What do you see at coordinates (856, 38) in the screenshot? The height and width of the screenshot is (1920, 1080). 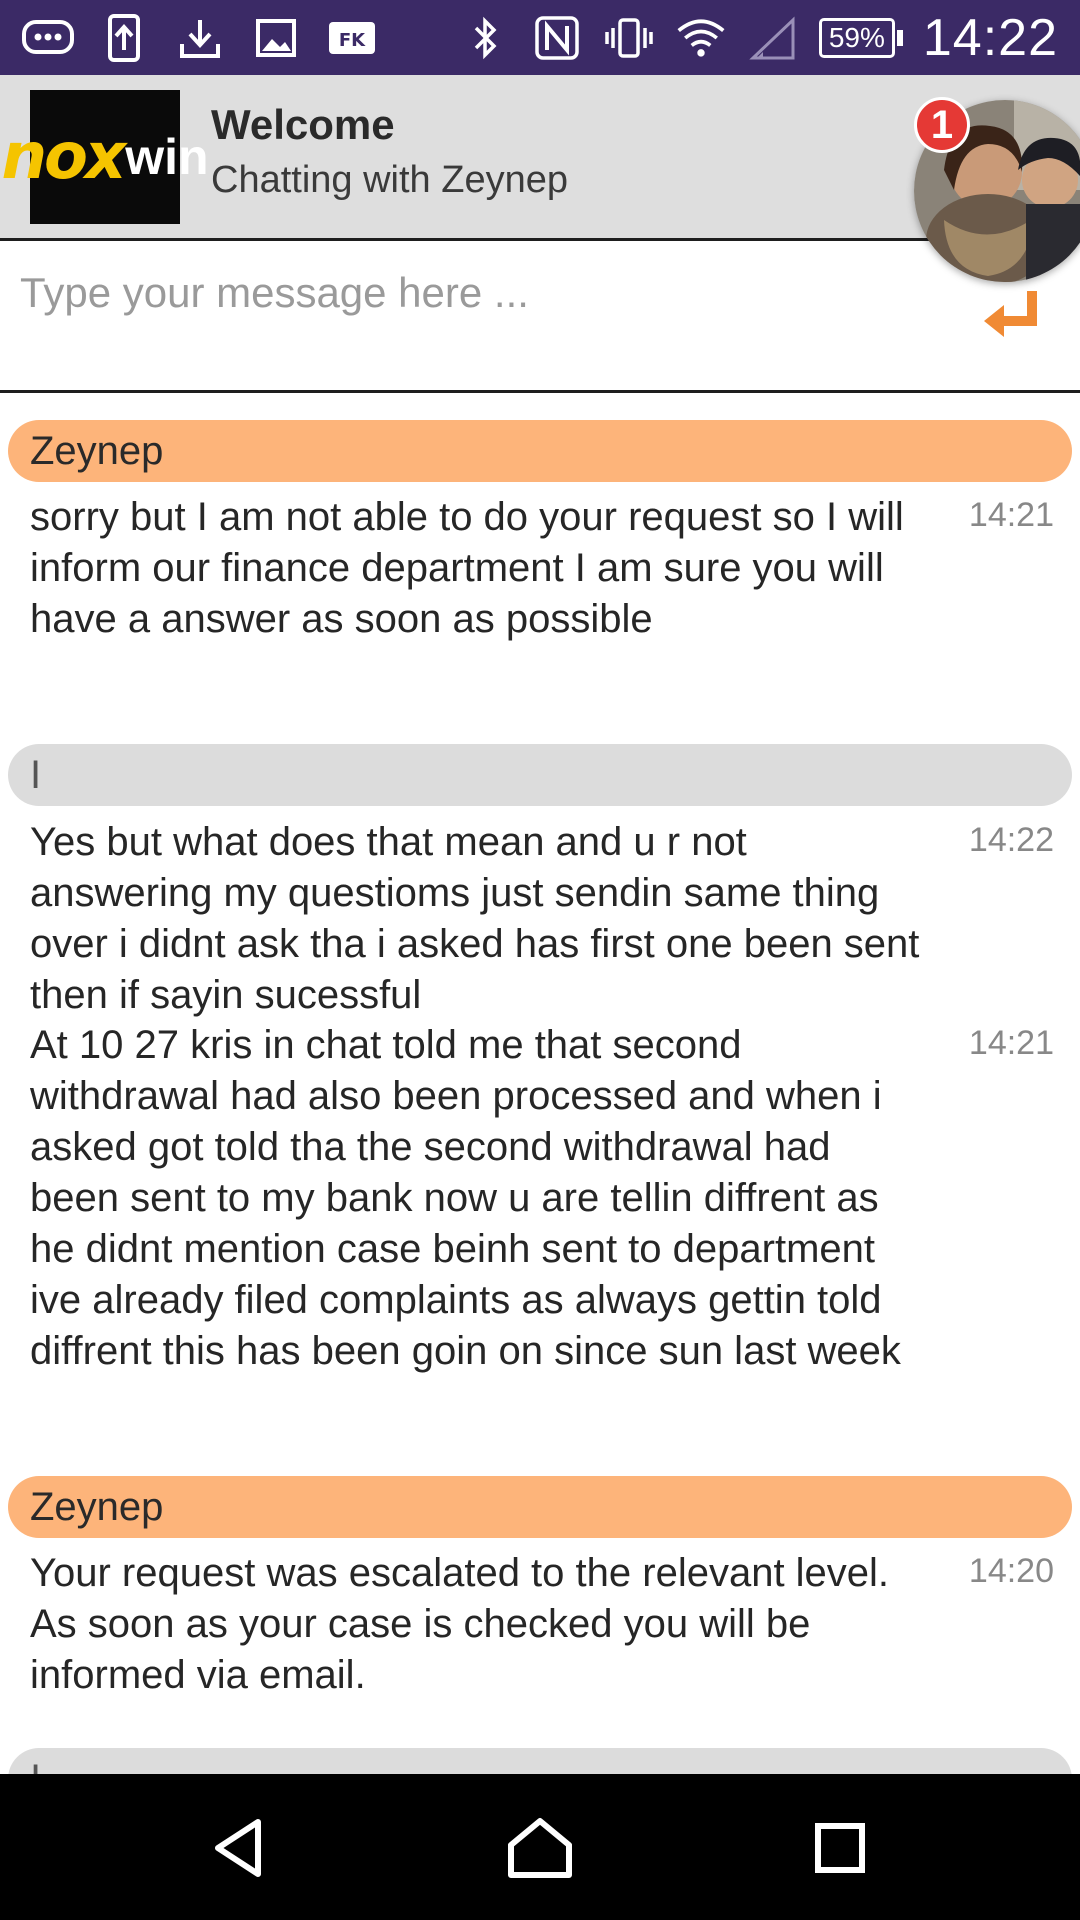 I see `battery-level: 59%` at bounding box center [856, 38].